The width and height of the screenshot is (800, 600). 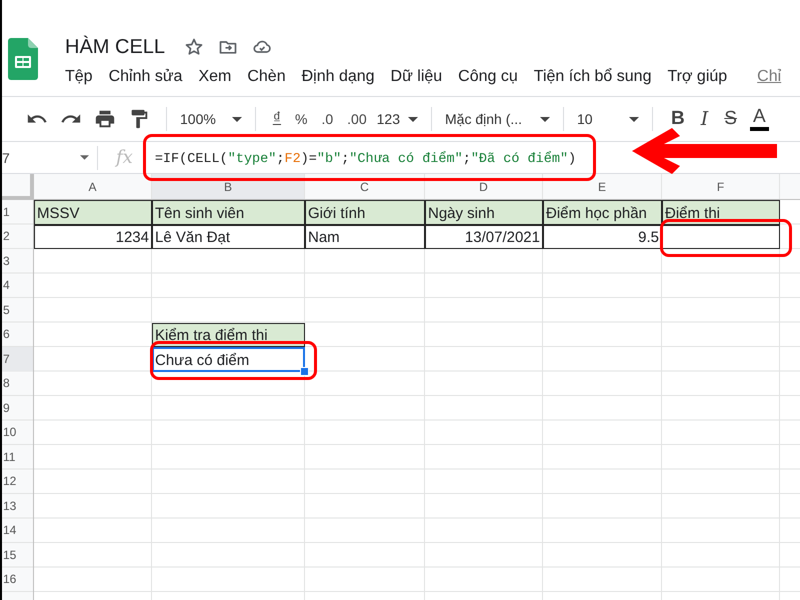 I want to click on row-header: 5, so click(x=17, y=310).